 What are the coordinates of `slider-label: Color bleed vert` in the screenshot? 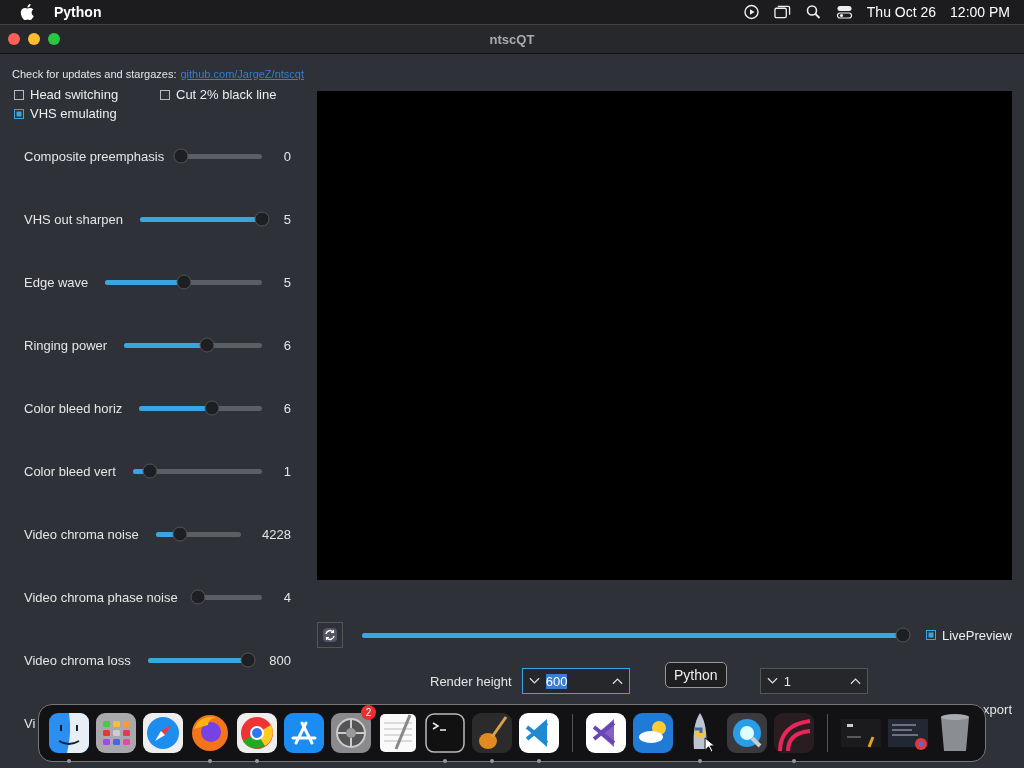 It's located at (70, 471).